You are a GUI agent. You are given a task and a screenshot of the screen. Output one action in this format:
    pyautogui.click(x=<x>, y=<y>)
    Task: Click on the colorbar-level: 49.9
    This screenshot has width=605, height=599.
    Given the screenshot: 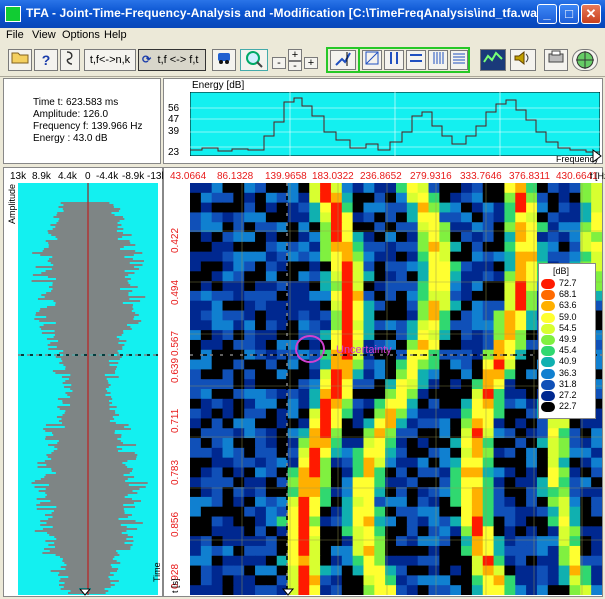 What is the action you would take?
    pyautogui.click(x=568, y=339)
    